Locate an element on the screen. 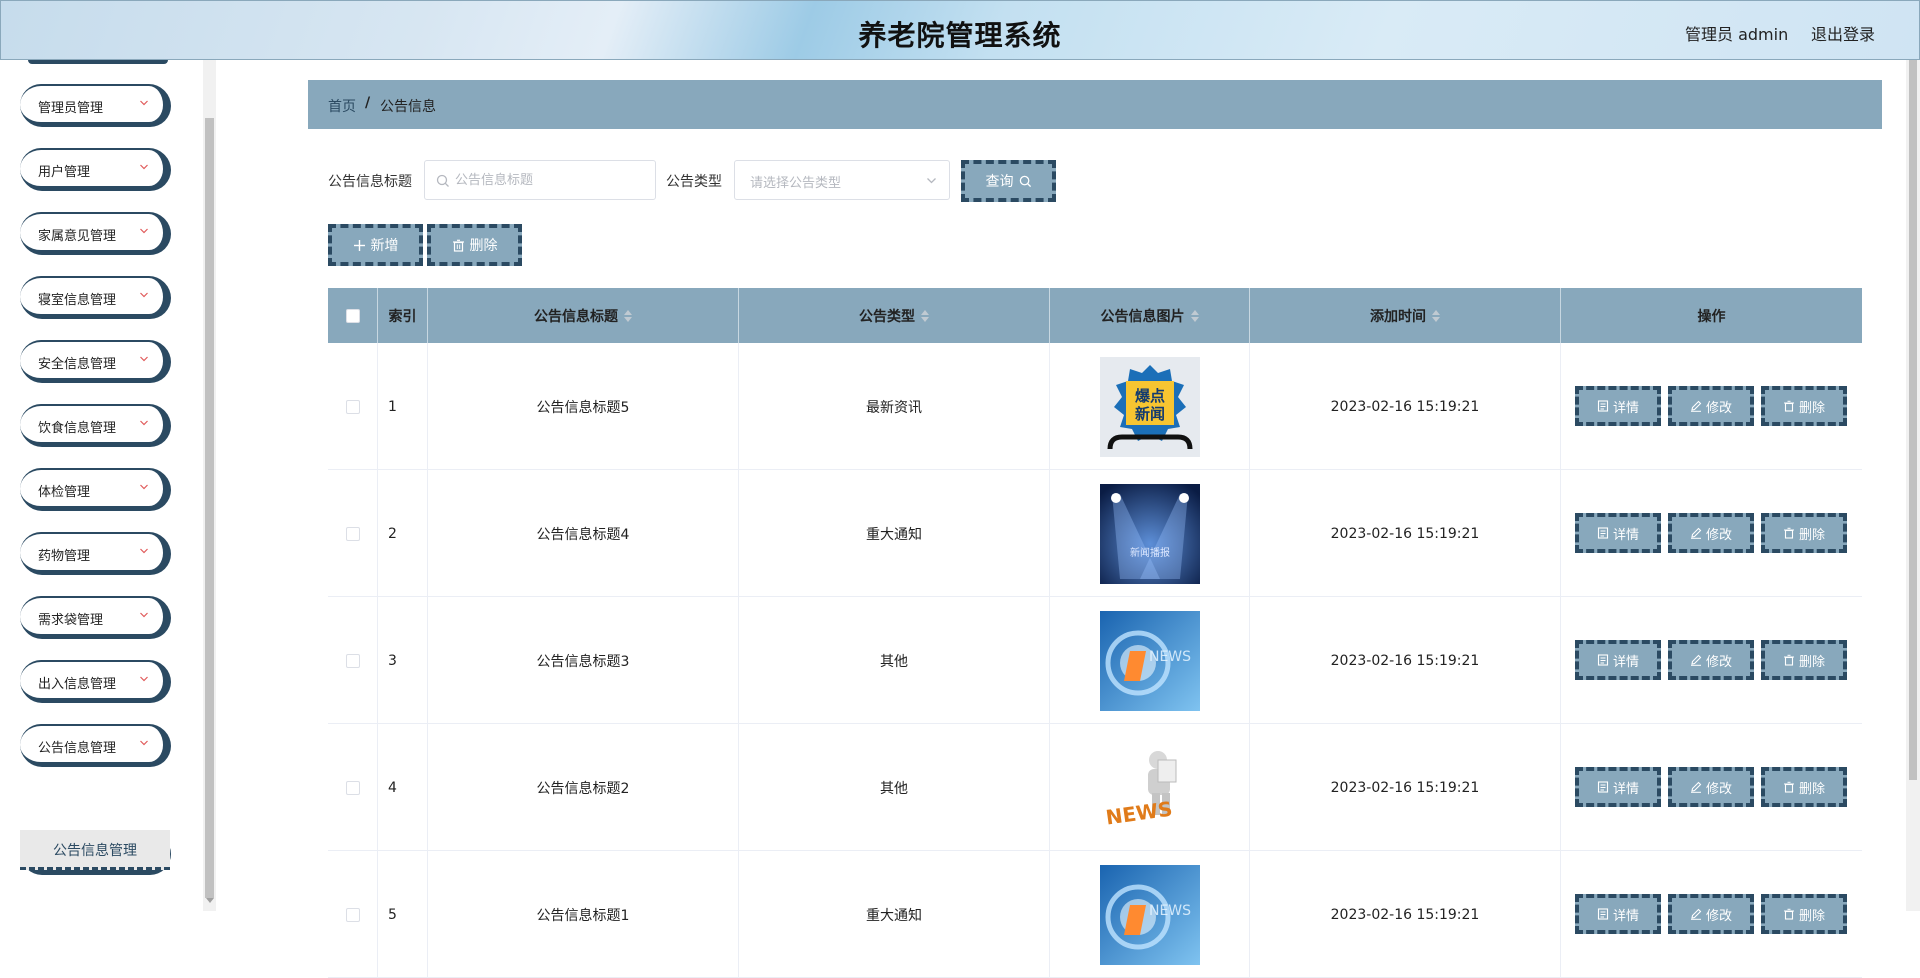  blue-news-image: NEWS is located at coordinates (1149, 660).